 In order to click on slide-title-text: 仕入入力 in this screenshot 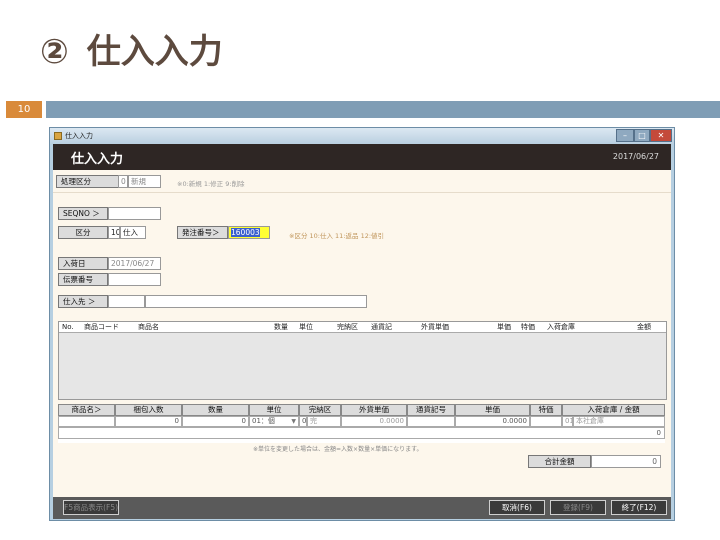, I will do `click(154, 52)`.